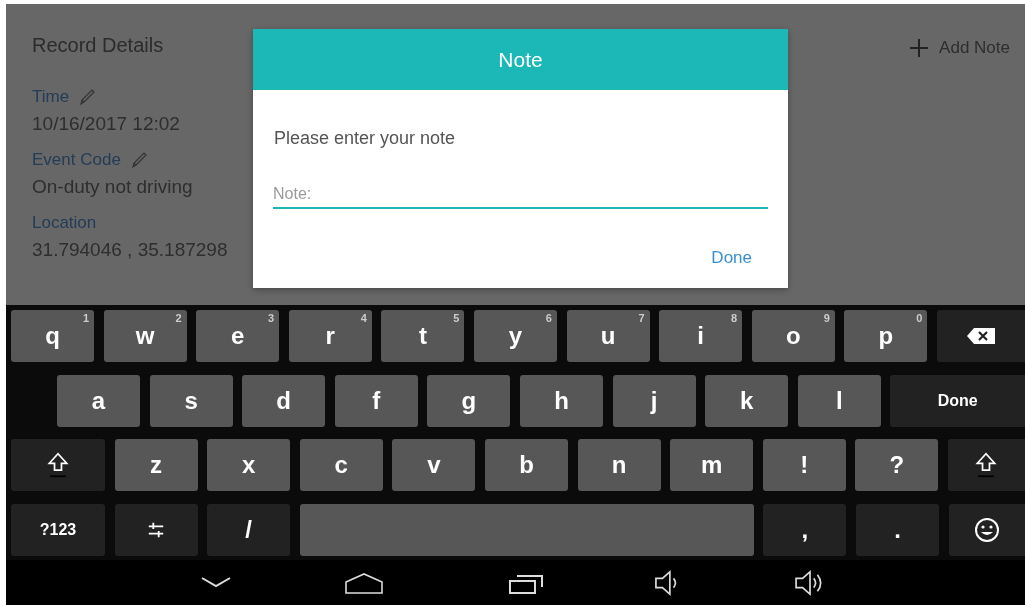 The height and width of the screenshot is (605, 1025). What do you see at coordinates (271, 318) in the screenshot?
I see `key-hint: 3` at bounding box center [271, 318].